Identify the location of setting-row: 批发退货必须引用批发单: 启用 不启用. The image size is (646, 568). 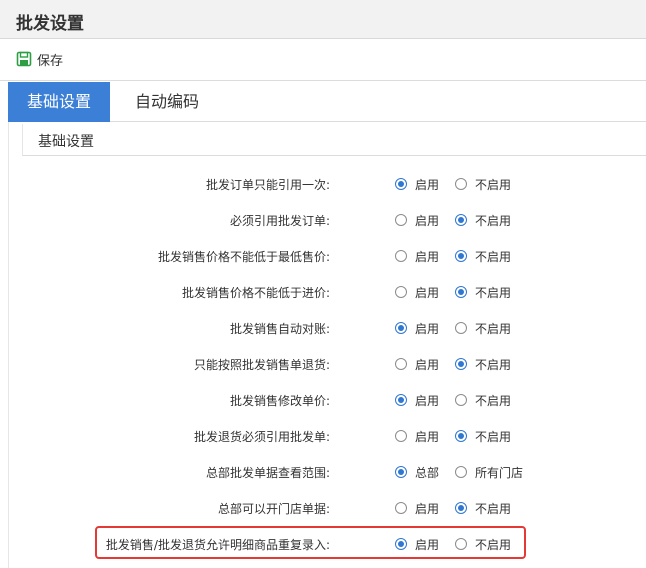
(323, 436).